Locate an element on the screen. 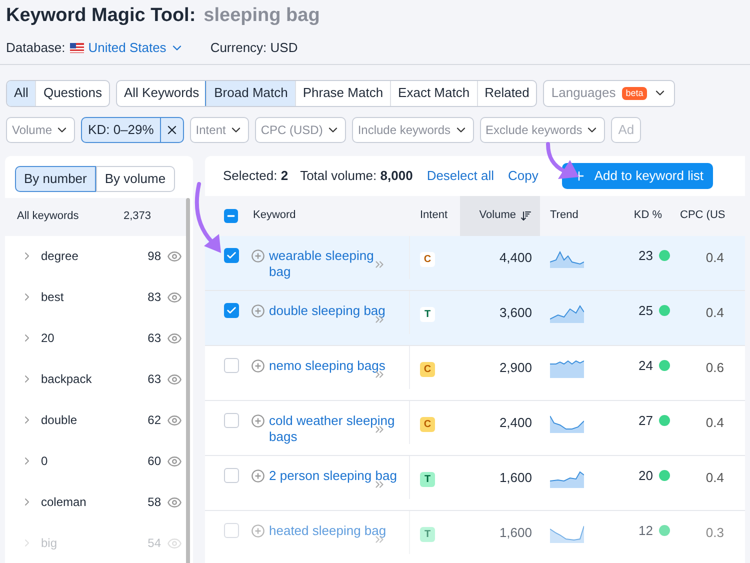 The height and width of the screenshot is (563, 750). group-name: degree is located at coordinates (94, 256).